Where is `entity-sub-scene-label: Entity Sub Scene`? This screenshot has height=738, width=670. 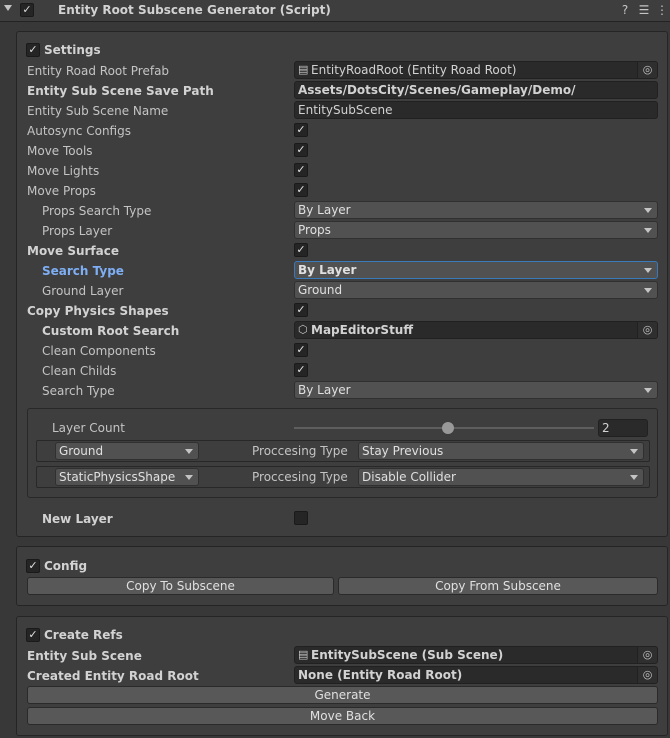 entity-sub-scene-label: Entity Sub Scene is located at coordinates (84, 656).